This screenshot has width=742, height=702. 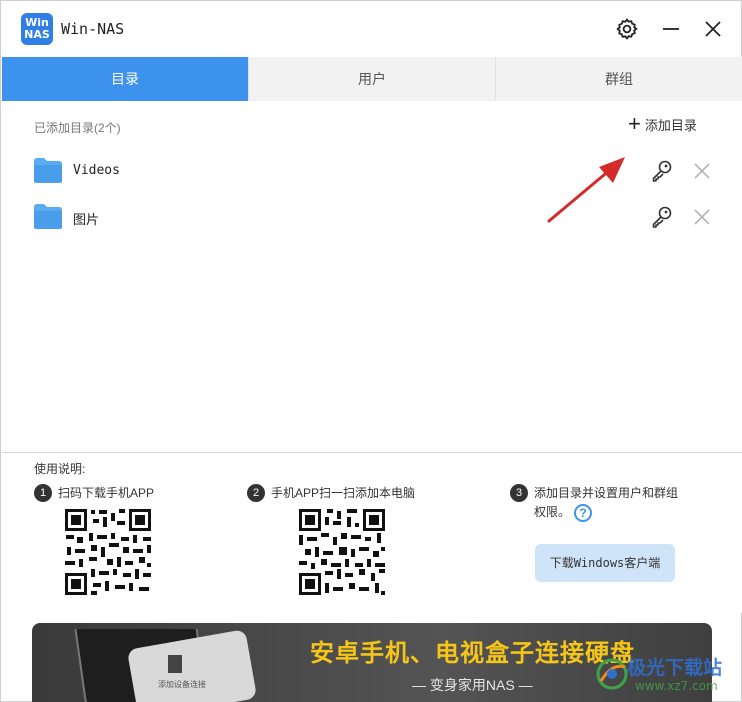 What do you see at coordinates (182, 684) in the screenshot?
I see `phone-caption: 添加设备连接` at bounding box center [182, 684].